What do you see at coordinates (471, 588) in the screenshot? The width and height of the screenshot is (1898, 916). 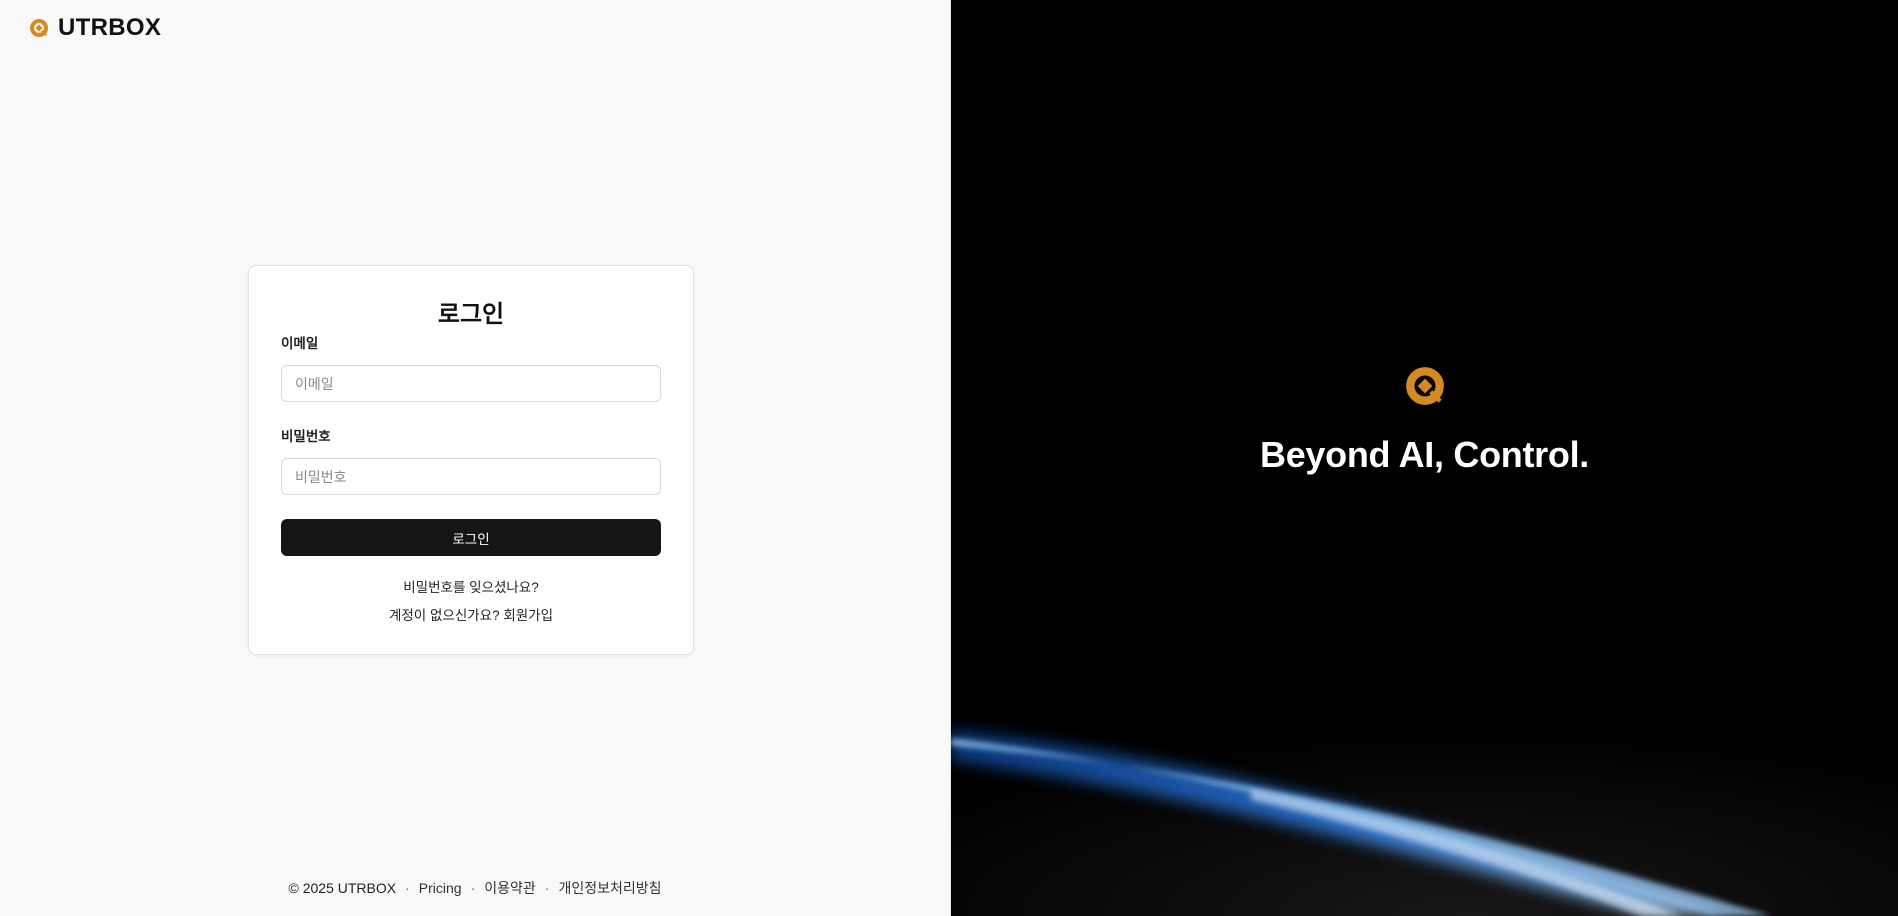 I see `forgot-password-link: 비밀번호를 잊으셨나요?` at bounding box center [471, 588].